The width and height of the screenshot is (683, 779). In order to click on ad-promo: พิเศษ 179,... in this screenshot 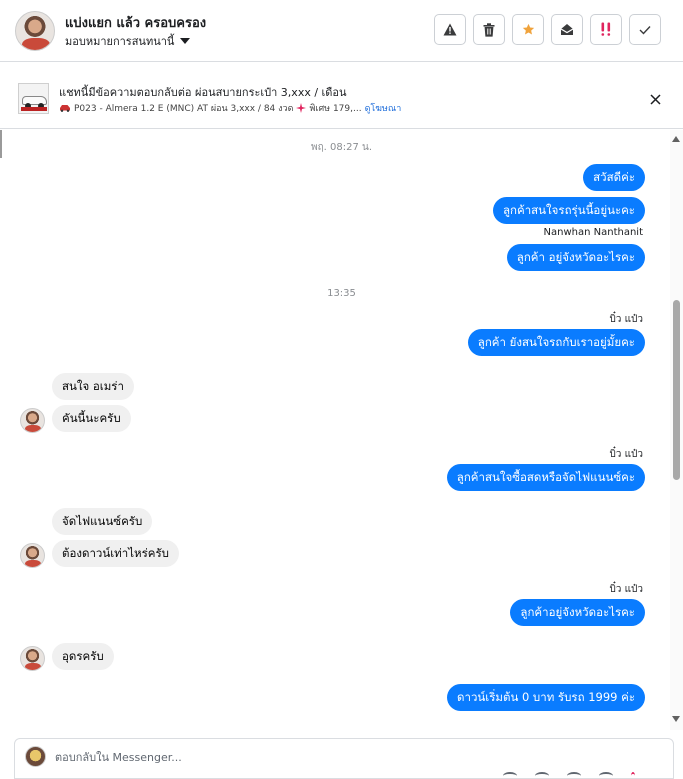, I will do `click(335, 109)`.